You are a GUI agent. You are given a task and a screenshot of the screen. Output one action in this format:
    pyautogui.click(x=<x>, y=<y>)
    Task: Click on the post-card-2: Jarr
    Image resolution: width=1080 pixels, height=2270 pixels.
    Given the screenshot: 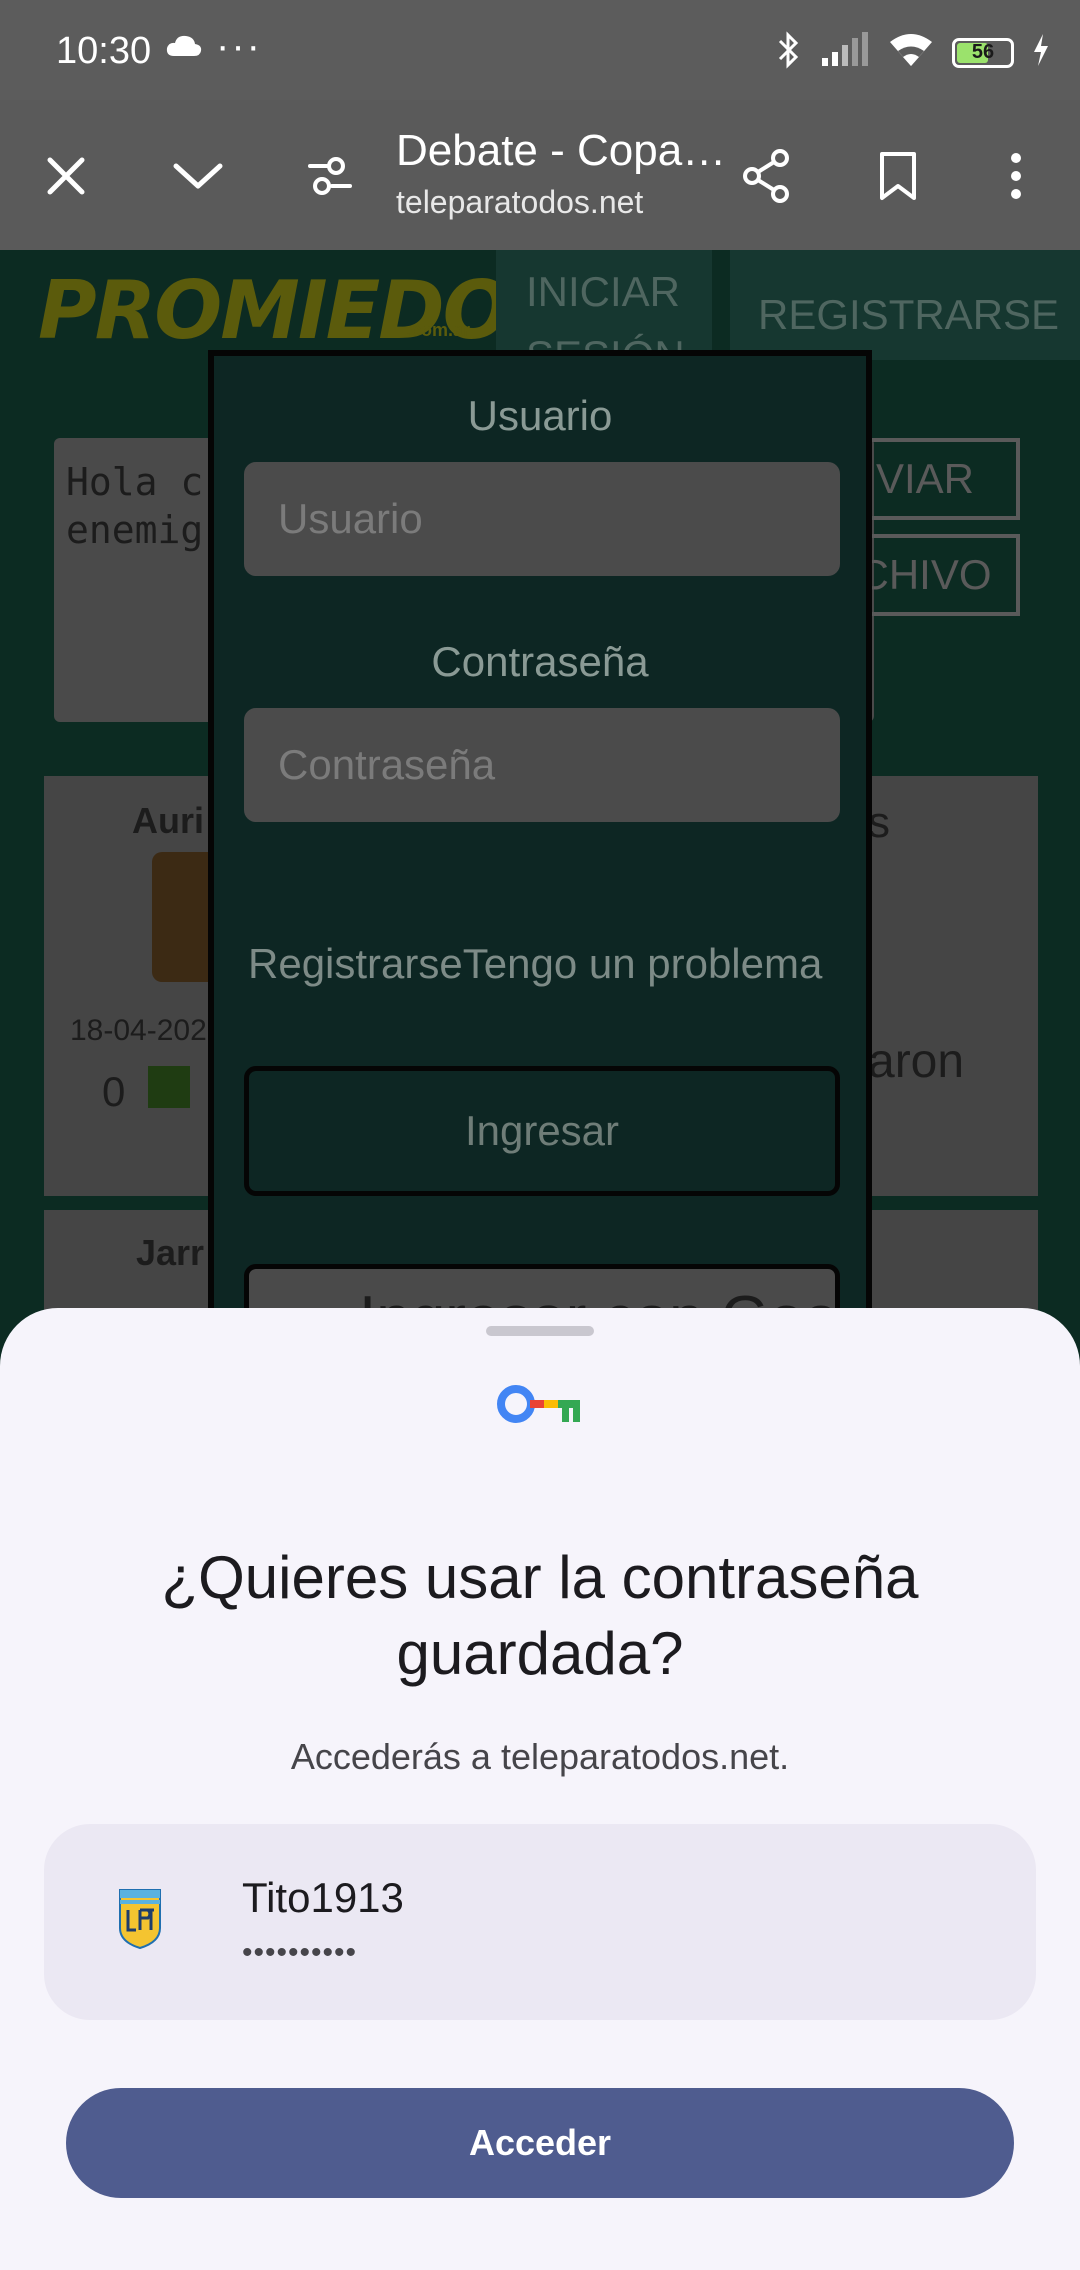 What is the action you would take?
    pyautogui.click(x=139, y=1260)
    